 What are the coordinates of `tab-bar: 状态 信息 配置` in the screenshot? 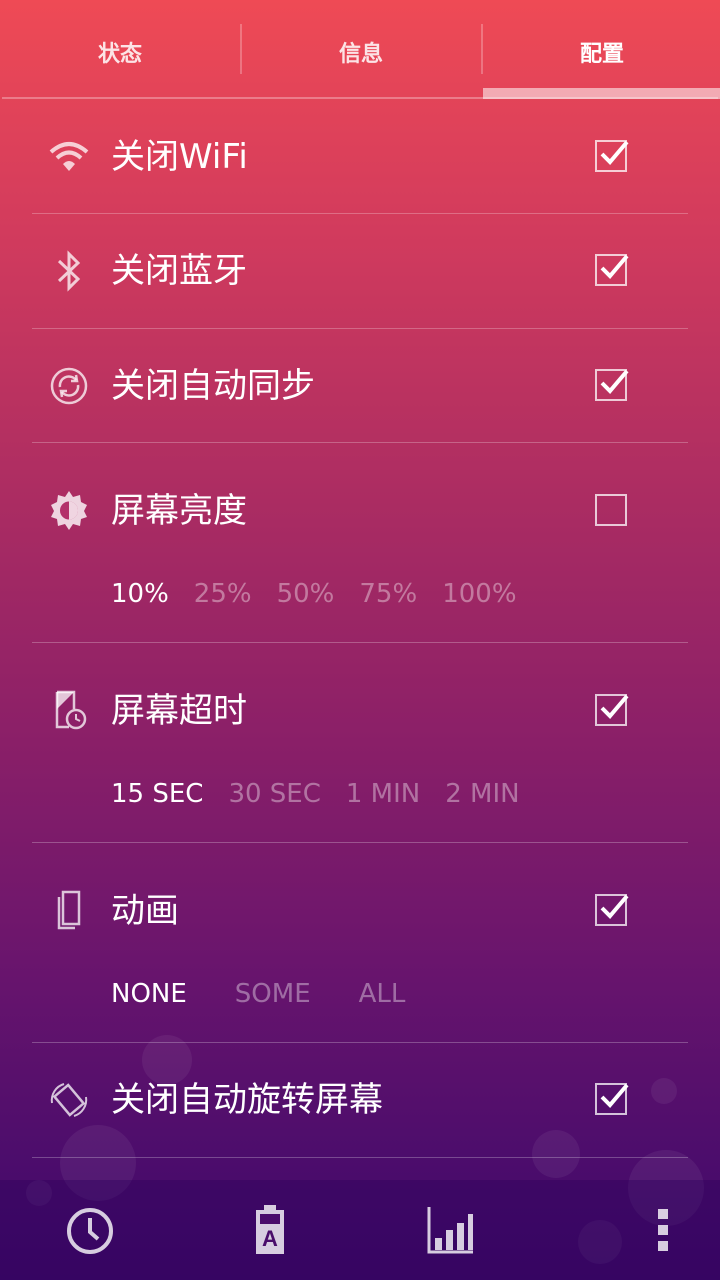 It's located at (360, 50).